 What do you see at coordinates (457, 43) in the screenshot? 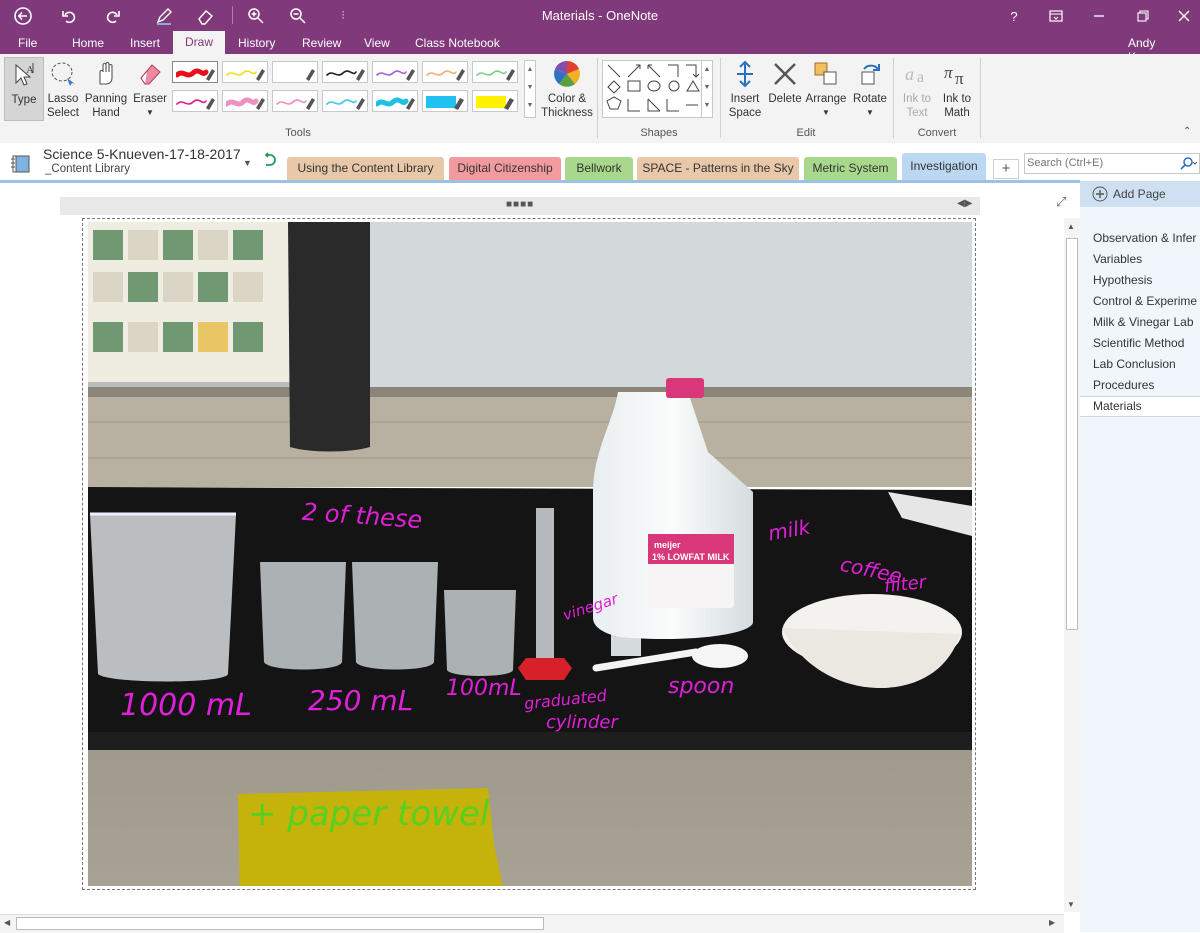
I see `tab-class-notebook: Class Notebook` at bounding box center [457, 43].